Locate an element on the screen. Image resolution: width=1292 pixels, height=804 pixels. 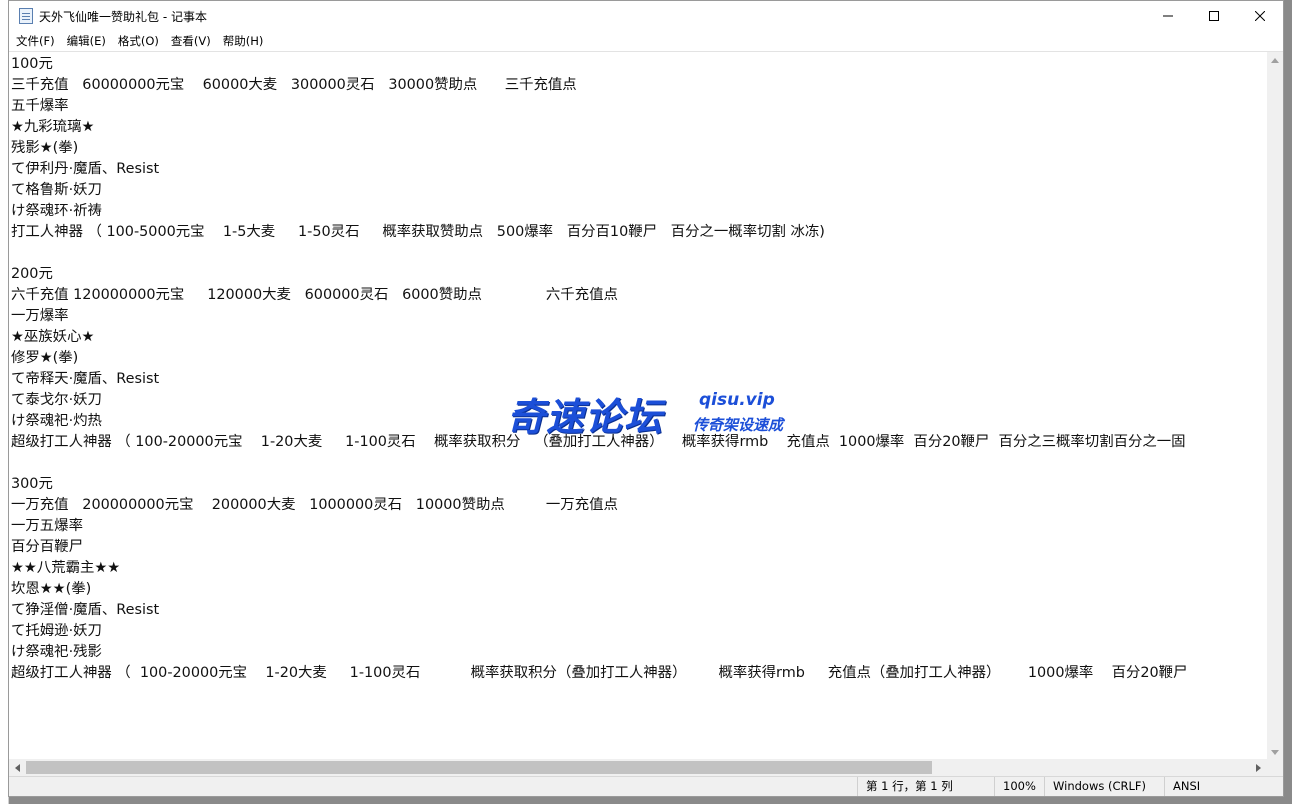
chevron-right-icon is located at coordinates (1258, 767).